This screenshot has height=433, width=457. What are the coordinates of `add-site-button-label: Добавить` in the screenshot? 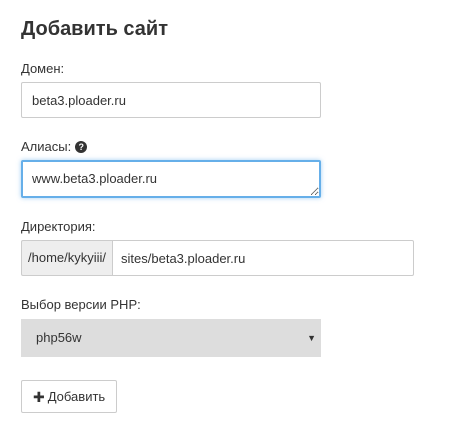 It's located at (76, 396).